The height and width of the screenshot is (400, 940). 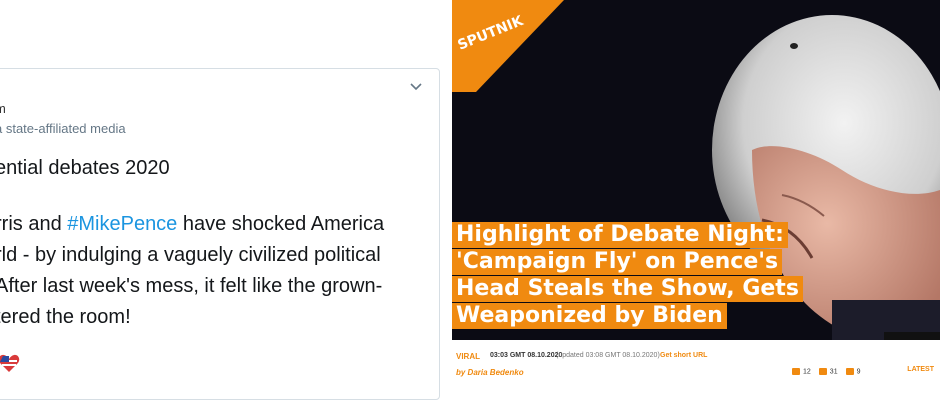 I want to click on category-label: VIRAL, so click(x=468, y=356).